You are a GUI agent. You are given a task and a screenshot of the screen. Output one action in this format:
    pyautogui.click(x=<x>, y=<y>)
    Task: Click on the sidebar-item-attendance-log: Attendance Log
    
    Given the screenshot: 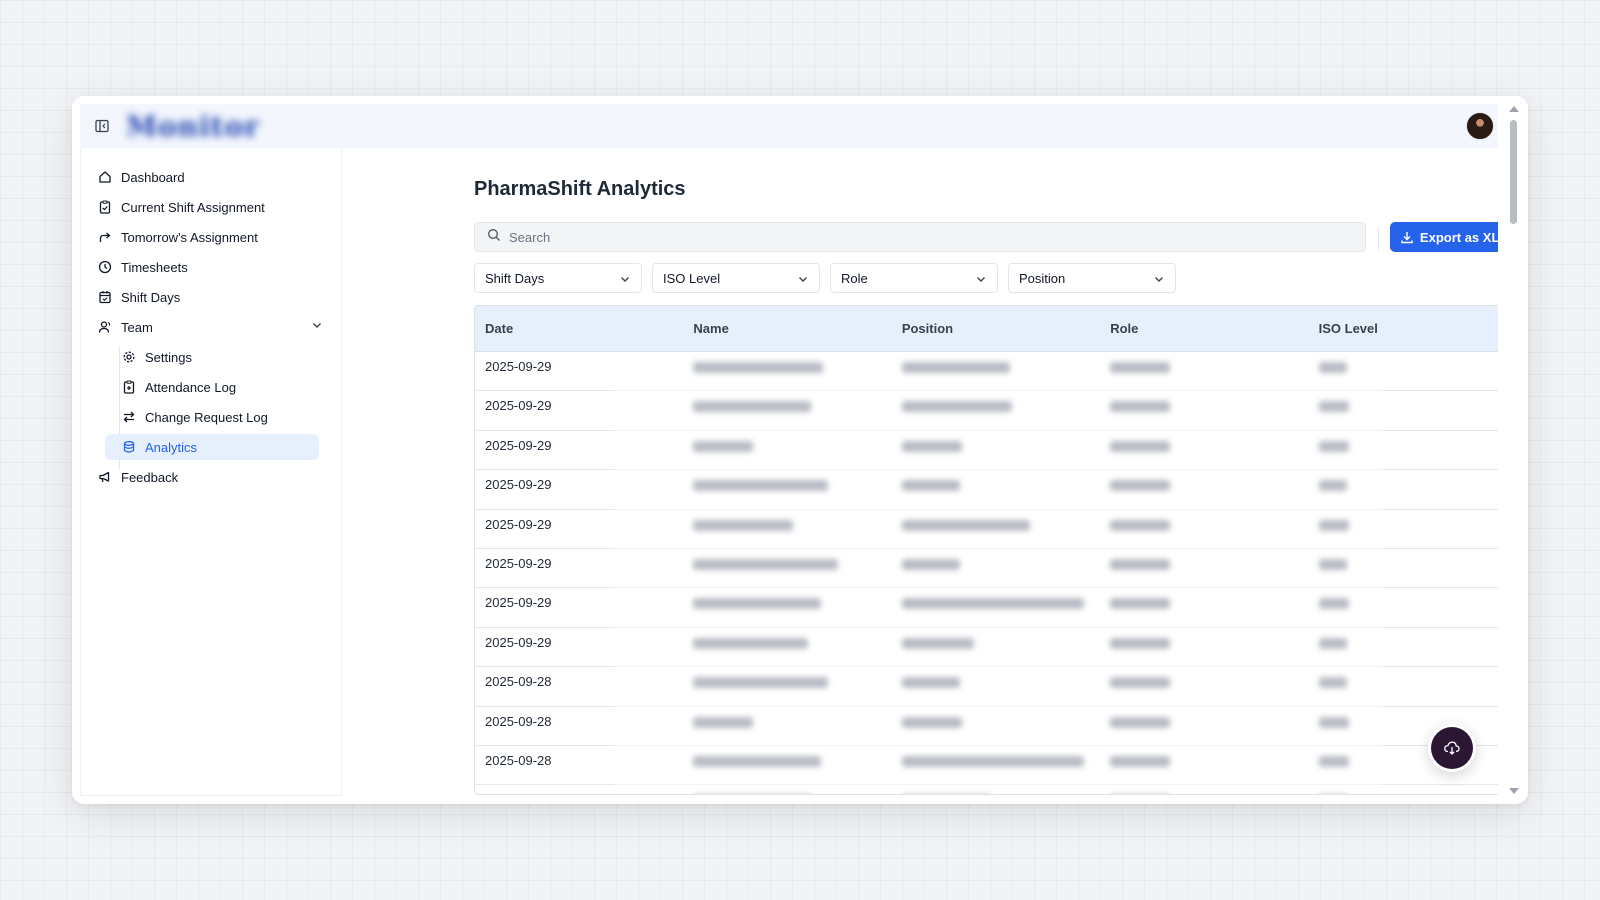 What is the action you would take?
    pyautogui.click(x=212, y=387)
    